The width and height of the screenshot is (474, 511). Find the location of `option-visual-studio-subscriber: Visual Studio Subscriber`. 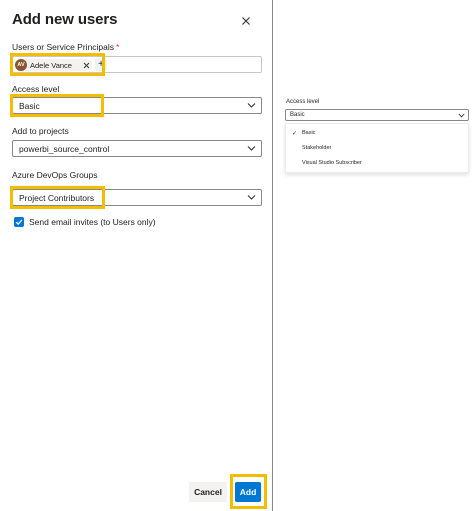

option-visual-studio-subscriber: Visual Studio Subscriber is located at coordinates (377, 163).